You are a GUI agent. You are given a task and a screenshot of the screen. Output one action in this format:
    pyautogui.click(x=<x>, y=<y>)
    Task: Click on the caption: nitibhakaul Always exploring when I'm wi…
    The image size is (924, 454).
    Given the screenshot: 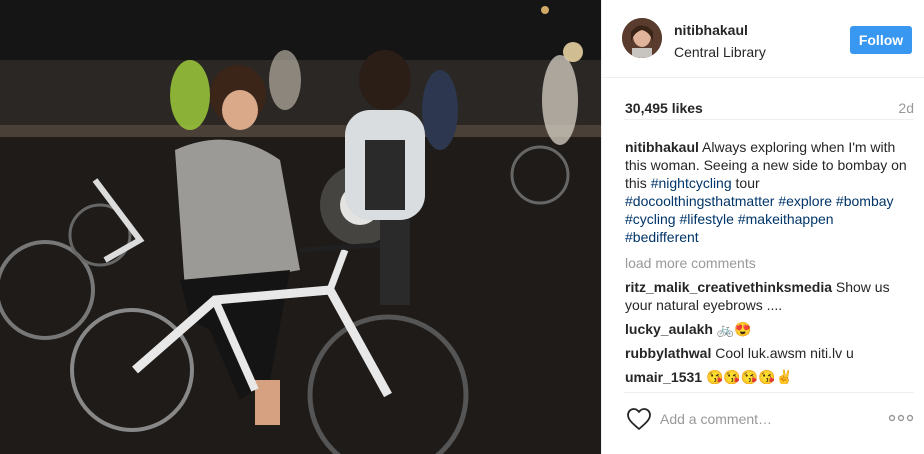 What is the action you would take?
    pyautogui.click(x=767, y=192)
    